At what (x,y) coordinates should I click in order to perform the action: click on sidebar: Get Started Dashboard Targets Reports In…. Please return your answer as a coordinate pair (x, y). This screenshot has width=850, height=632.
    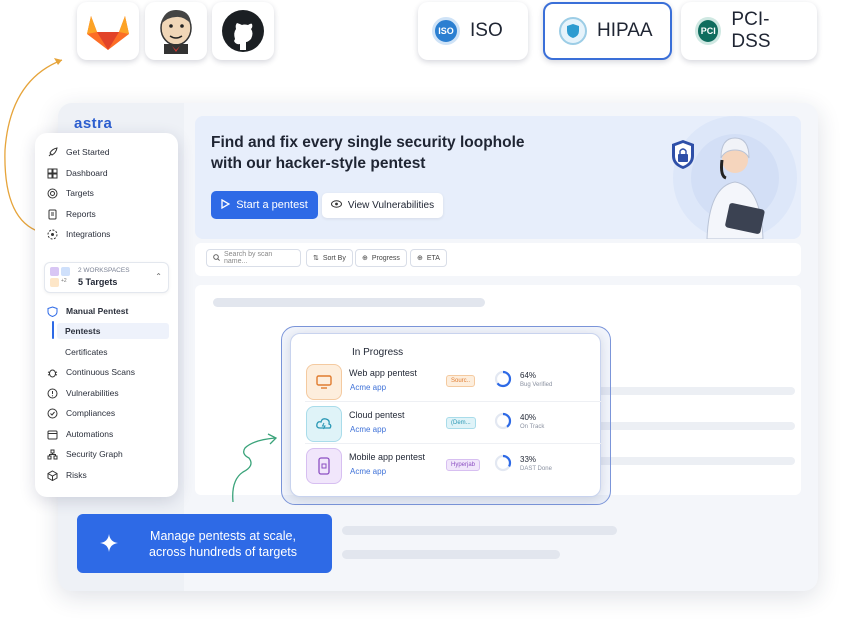
    Looking at the image, I should click on (106, 315).